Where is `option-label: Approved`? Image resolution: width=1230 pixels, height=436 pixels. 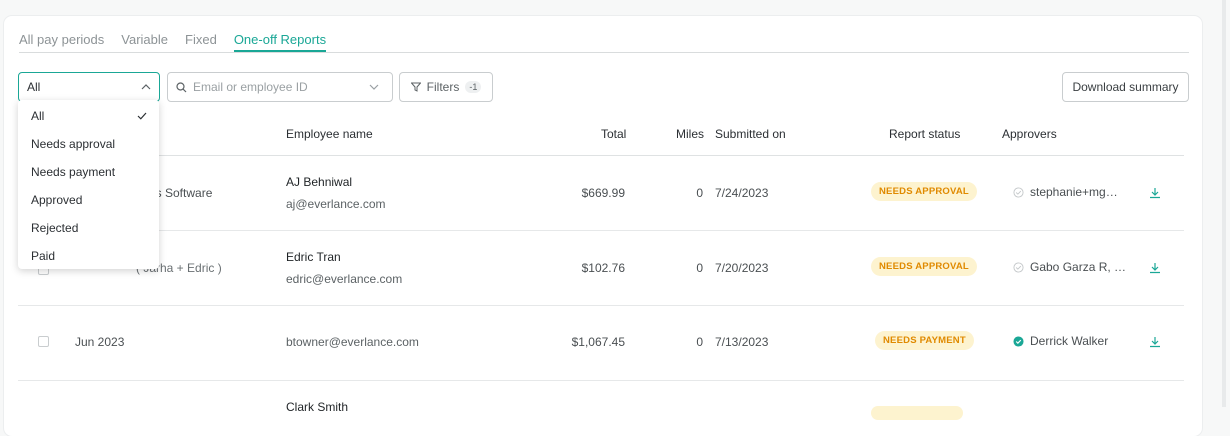
option-label: Approved is located at coordinates (57, 200).